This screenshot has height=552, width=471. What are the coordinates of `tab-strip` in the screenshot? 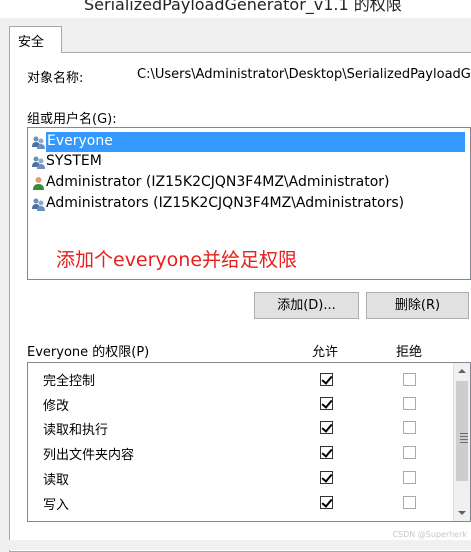 It's located at (235, 35).